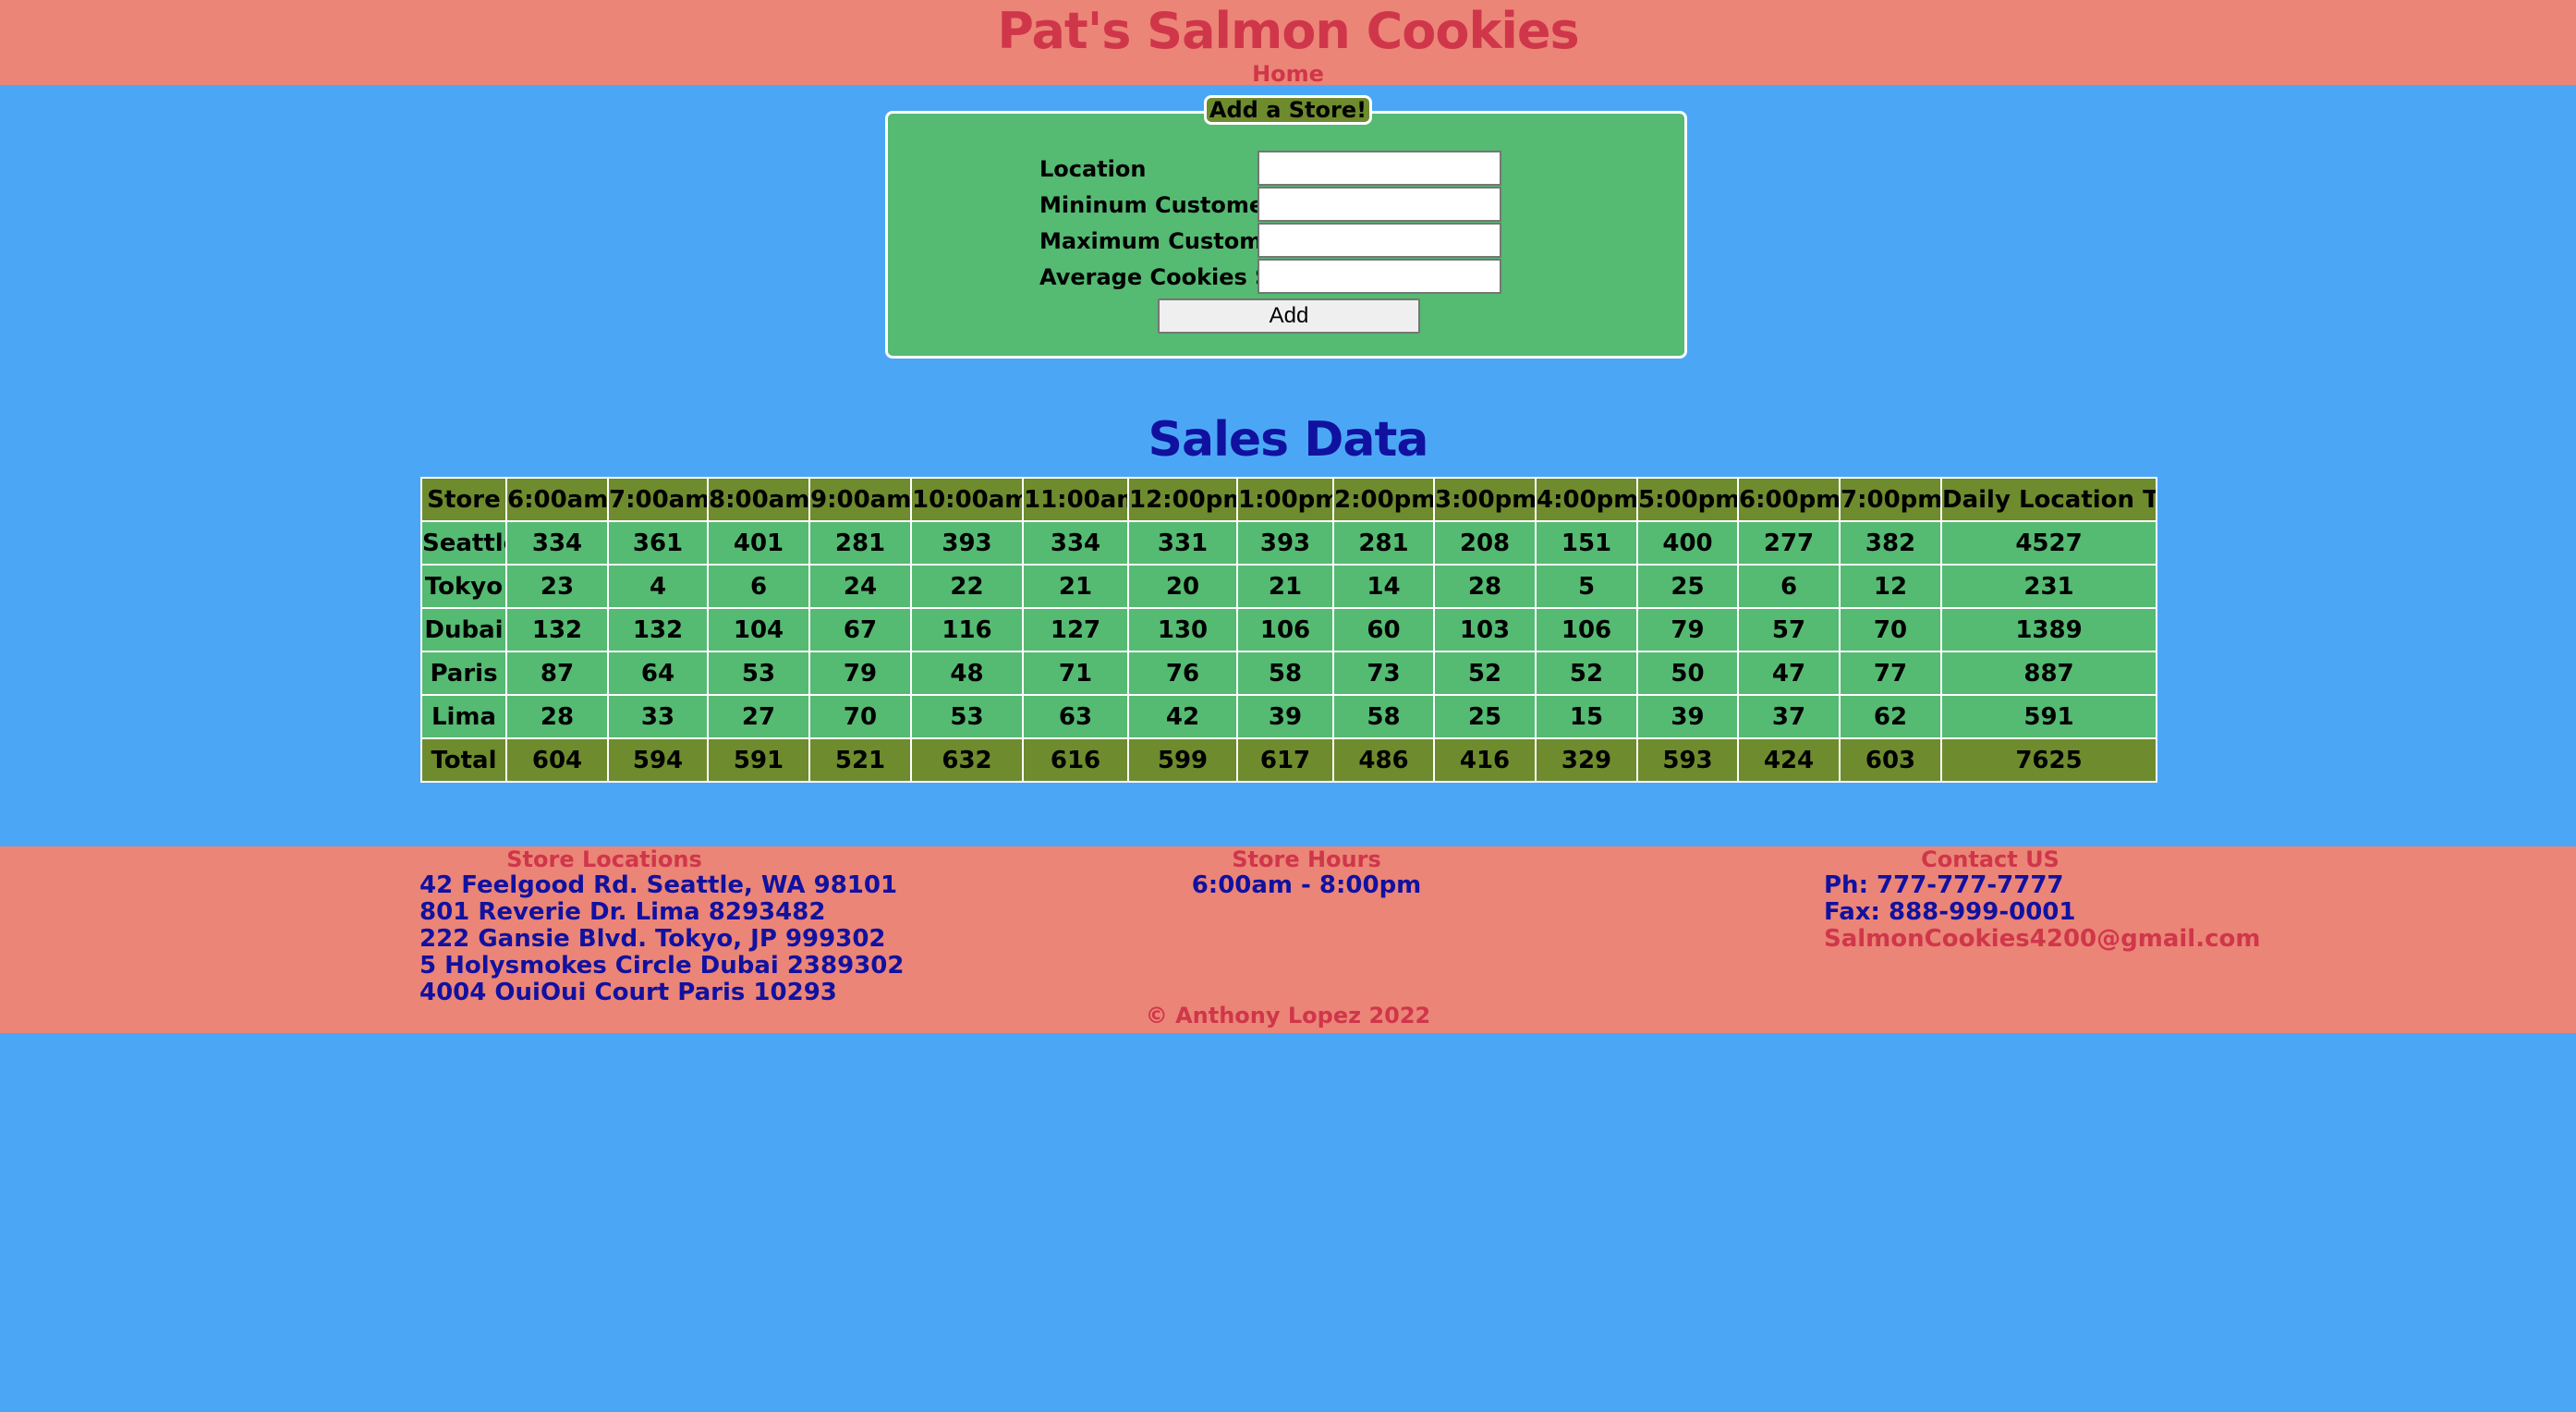 The image size is (2576, 1412). I want to click on sales-cell: 20, so click(1182, 586).